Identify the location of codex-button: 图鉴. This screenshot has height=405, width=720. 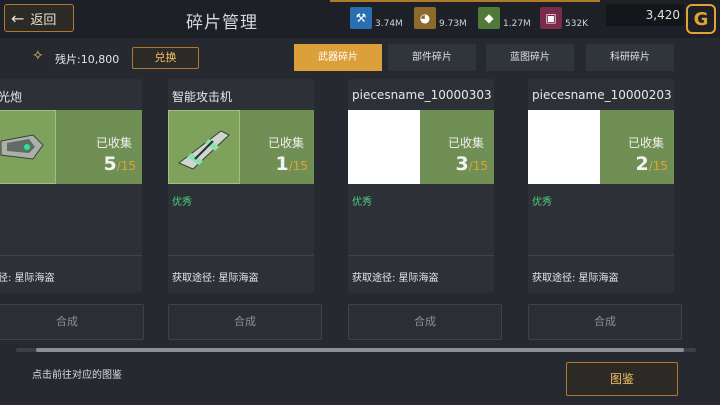
(622, 379).